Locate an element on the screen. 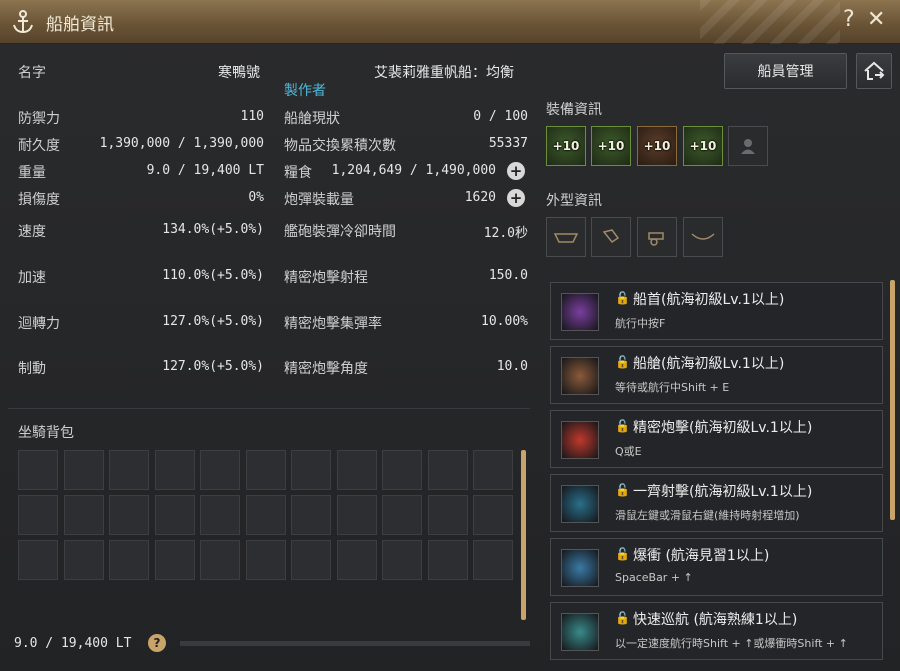  close-icon: ✕ is located at coordinates (876, 19).